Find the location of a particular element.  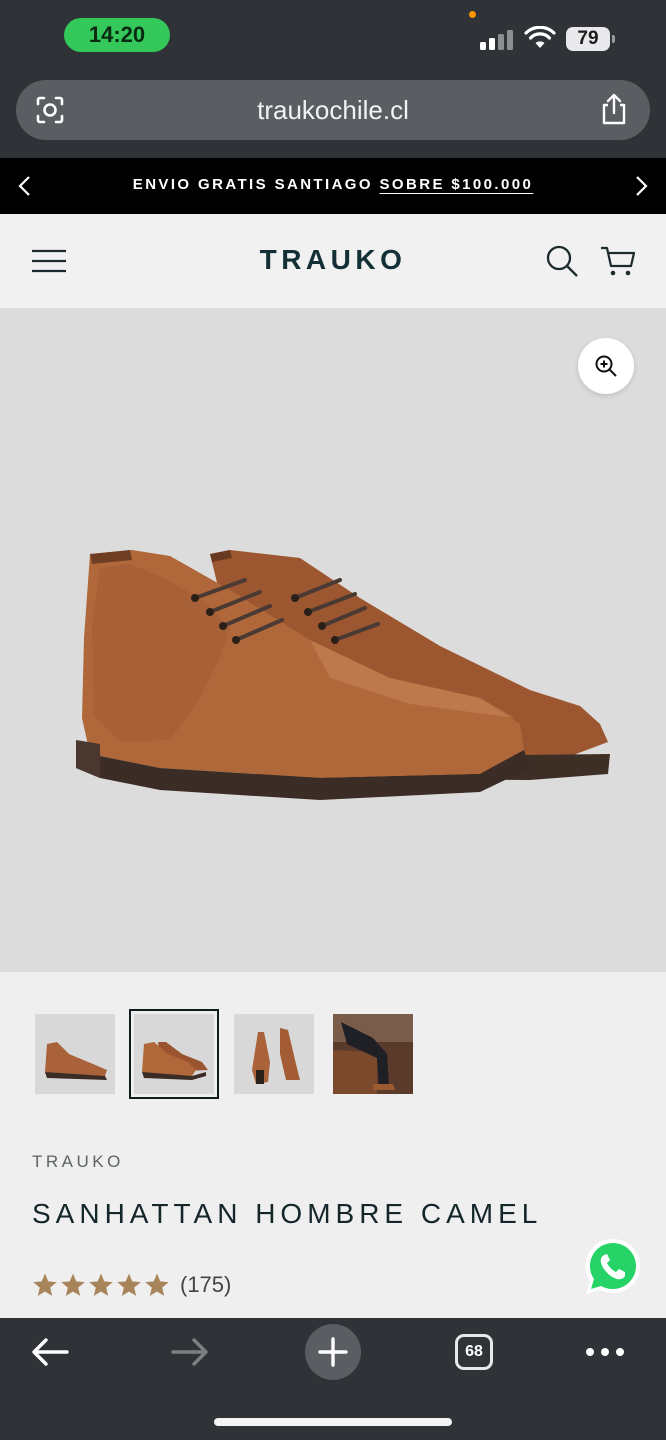

announcement-message: ENVIO GRATIS SANTIAGO is located at coordinates (252, 184).